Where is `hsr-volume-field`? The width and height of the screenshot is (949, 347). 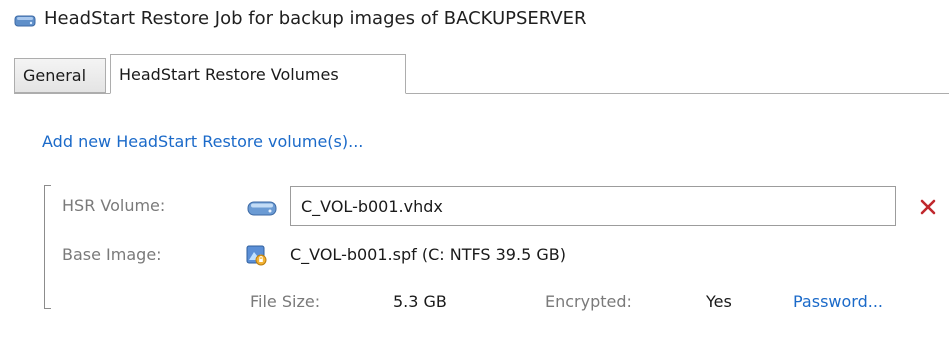
hsr-volume-field is located at coordinates (593, 206).